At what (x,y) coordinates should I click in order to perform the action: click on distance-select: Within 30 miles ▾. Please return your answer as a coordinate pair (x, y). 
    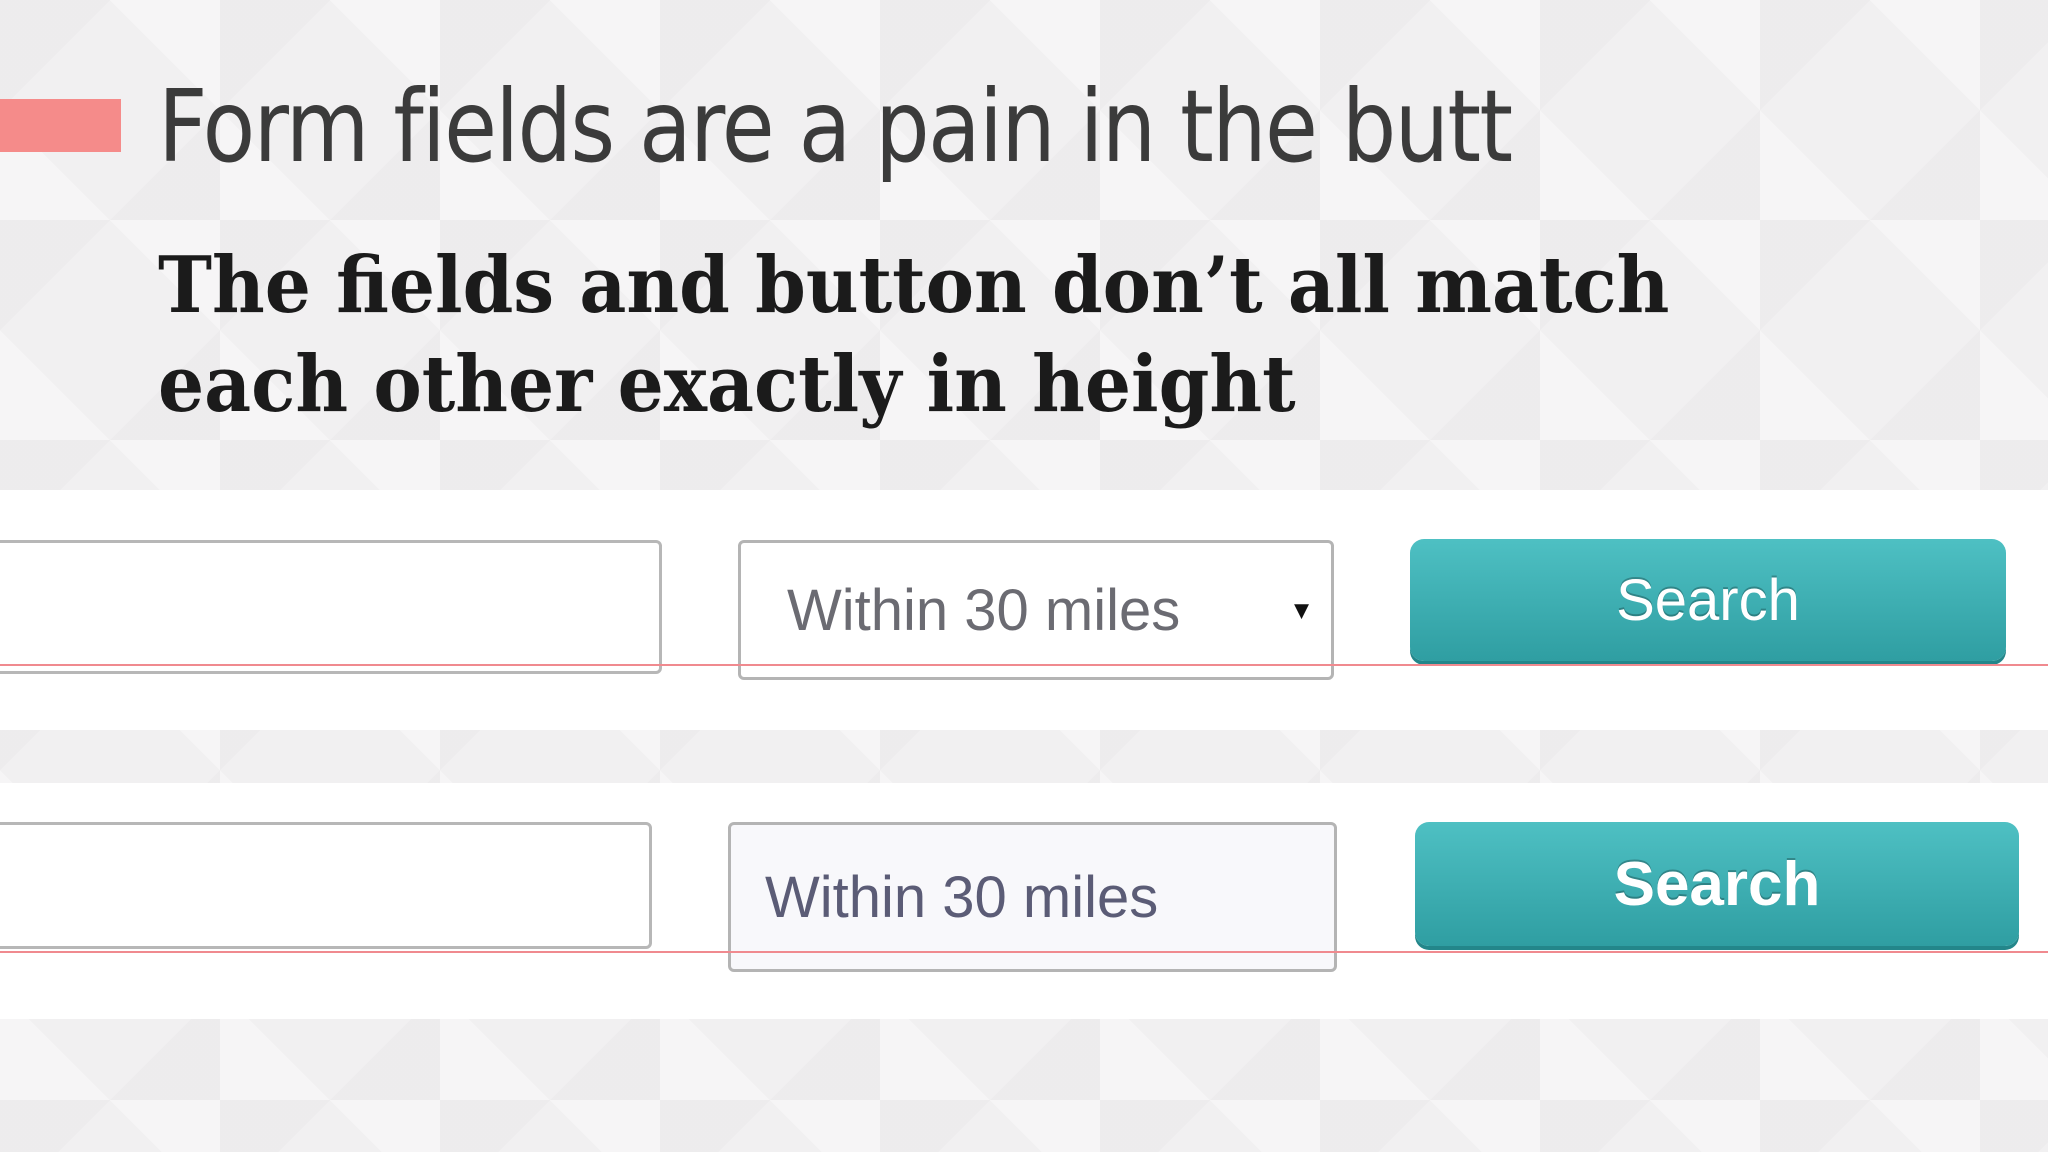
    Looking at the image, I should click on (1036, 610).